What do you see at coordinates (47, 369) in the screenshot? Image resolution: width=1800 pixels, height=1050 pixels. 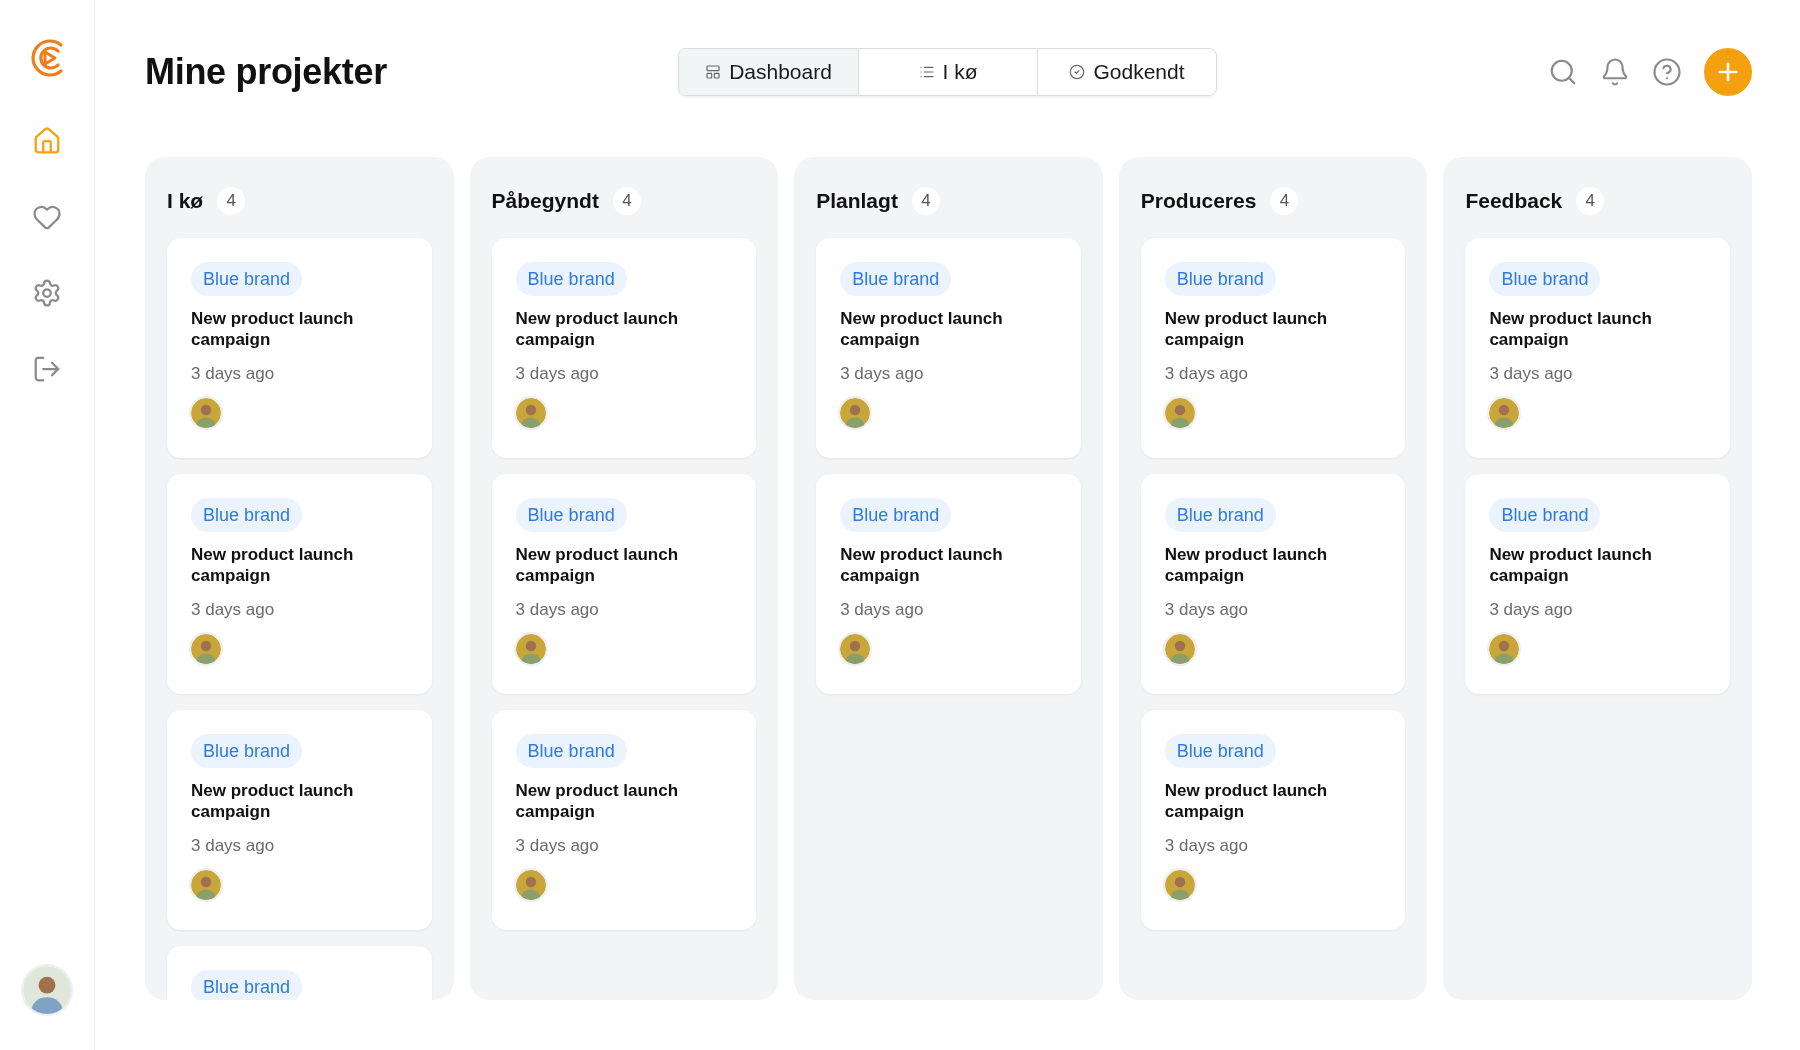 I see `logout-icon` at bounding box center [47, 369].